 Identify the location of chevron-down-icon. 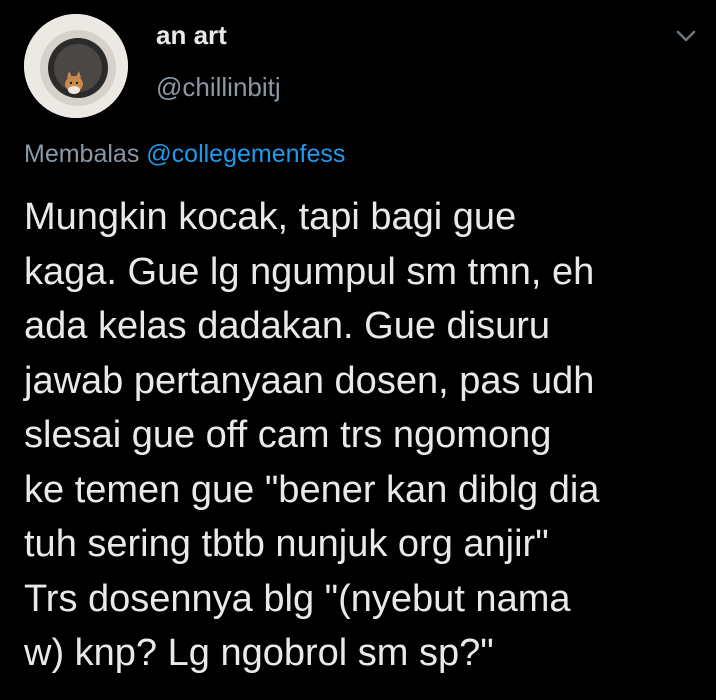
(686, 36).